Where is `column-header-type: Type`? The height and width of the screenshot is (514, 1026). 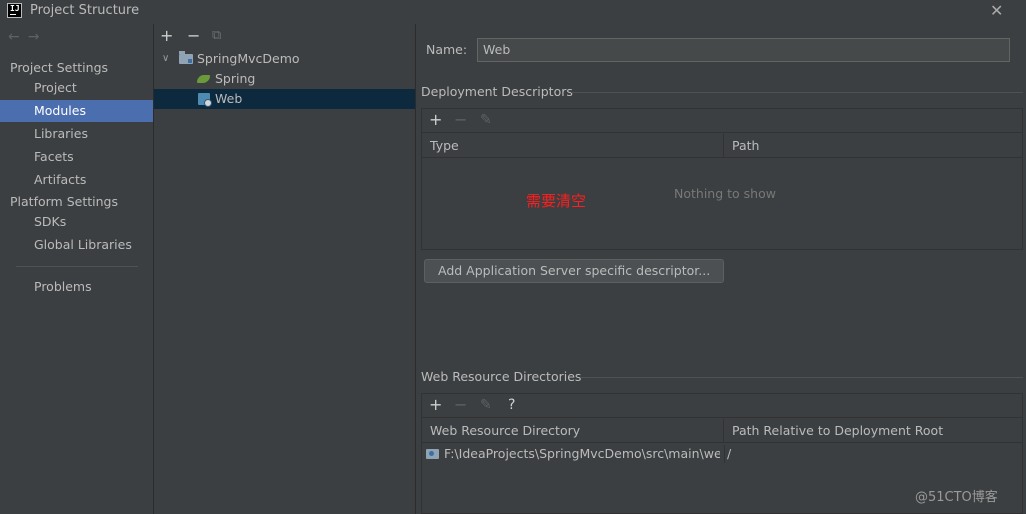 column-header-type: Type is located at coordinates (573, 146).